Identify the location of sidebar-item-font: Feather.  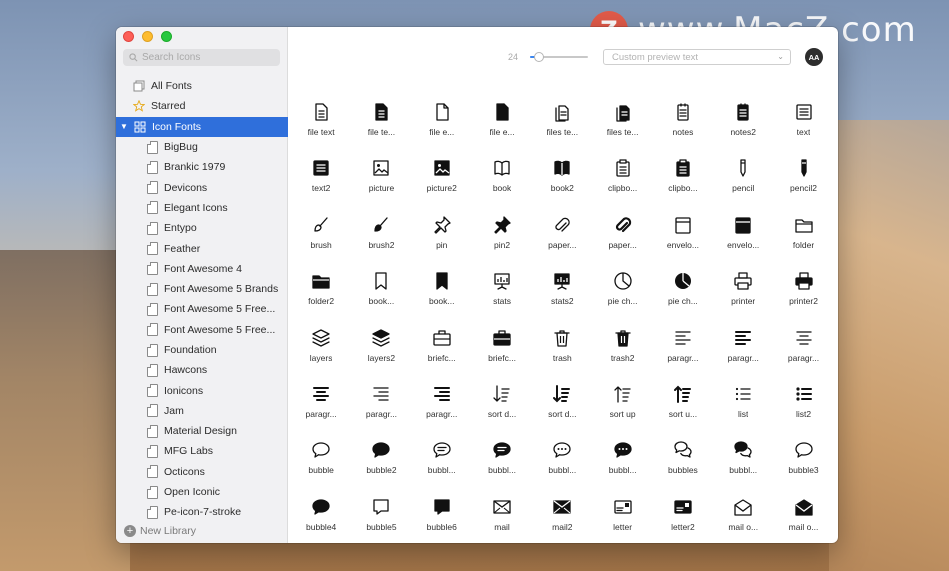
(202, 248).